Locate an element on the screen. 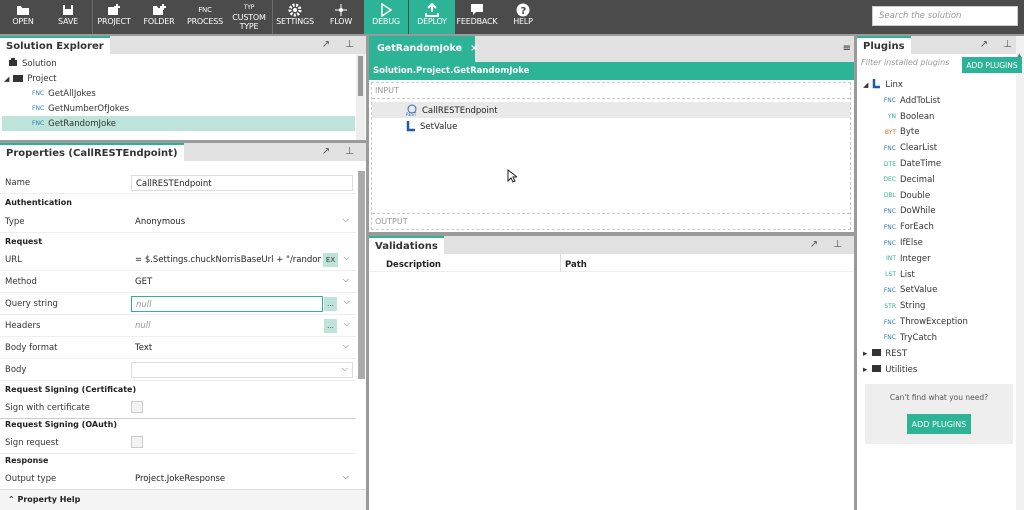  folder-button: FOLDER is located at coordinates (159, 17).